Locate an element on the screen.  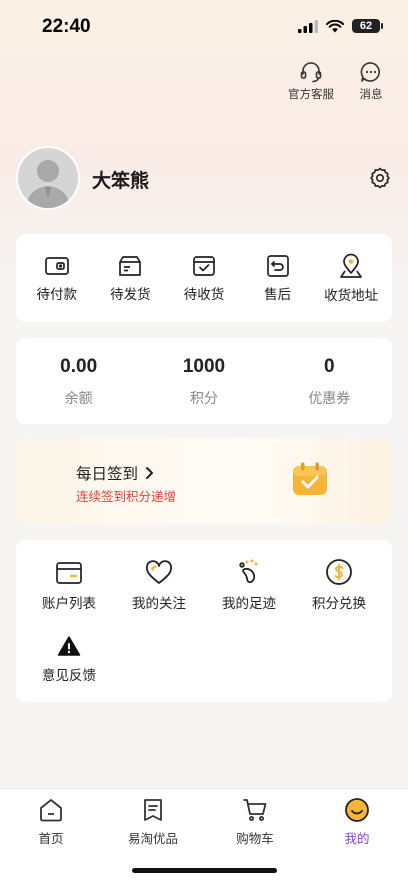
tab-label: 易淘优品 is located at coordinates (152, 838).